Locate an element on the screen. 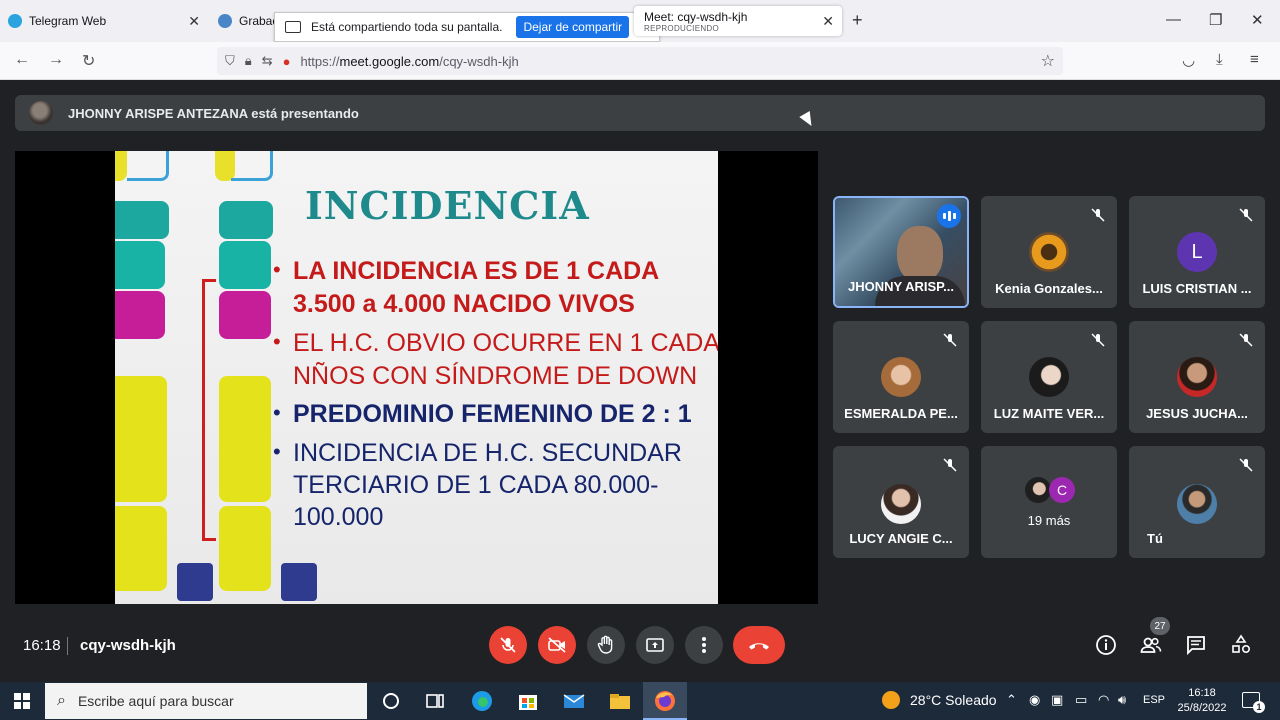 Image resolution: width=1280 pixels, height=720 pixels. more-options-button is located at coordinates (704, 645).